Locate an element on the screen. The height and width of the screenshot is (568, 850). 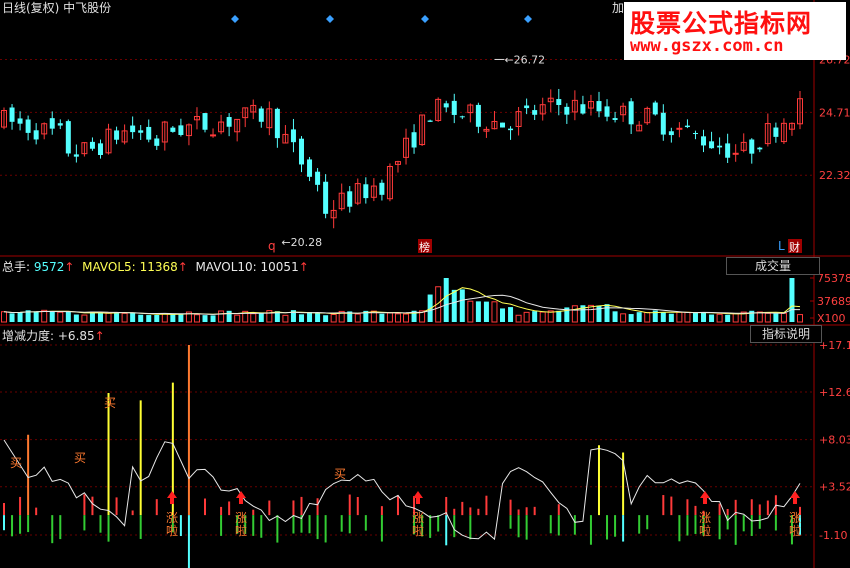
mavol-line is located at coordinates (401, 304).